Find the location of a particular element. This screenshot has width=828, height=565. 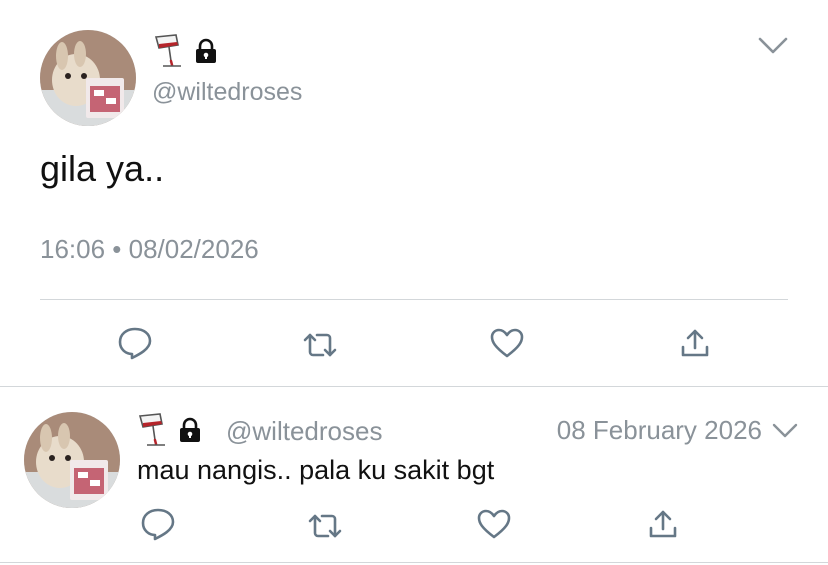

tweet-separator is located at coordinates (414, 386).